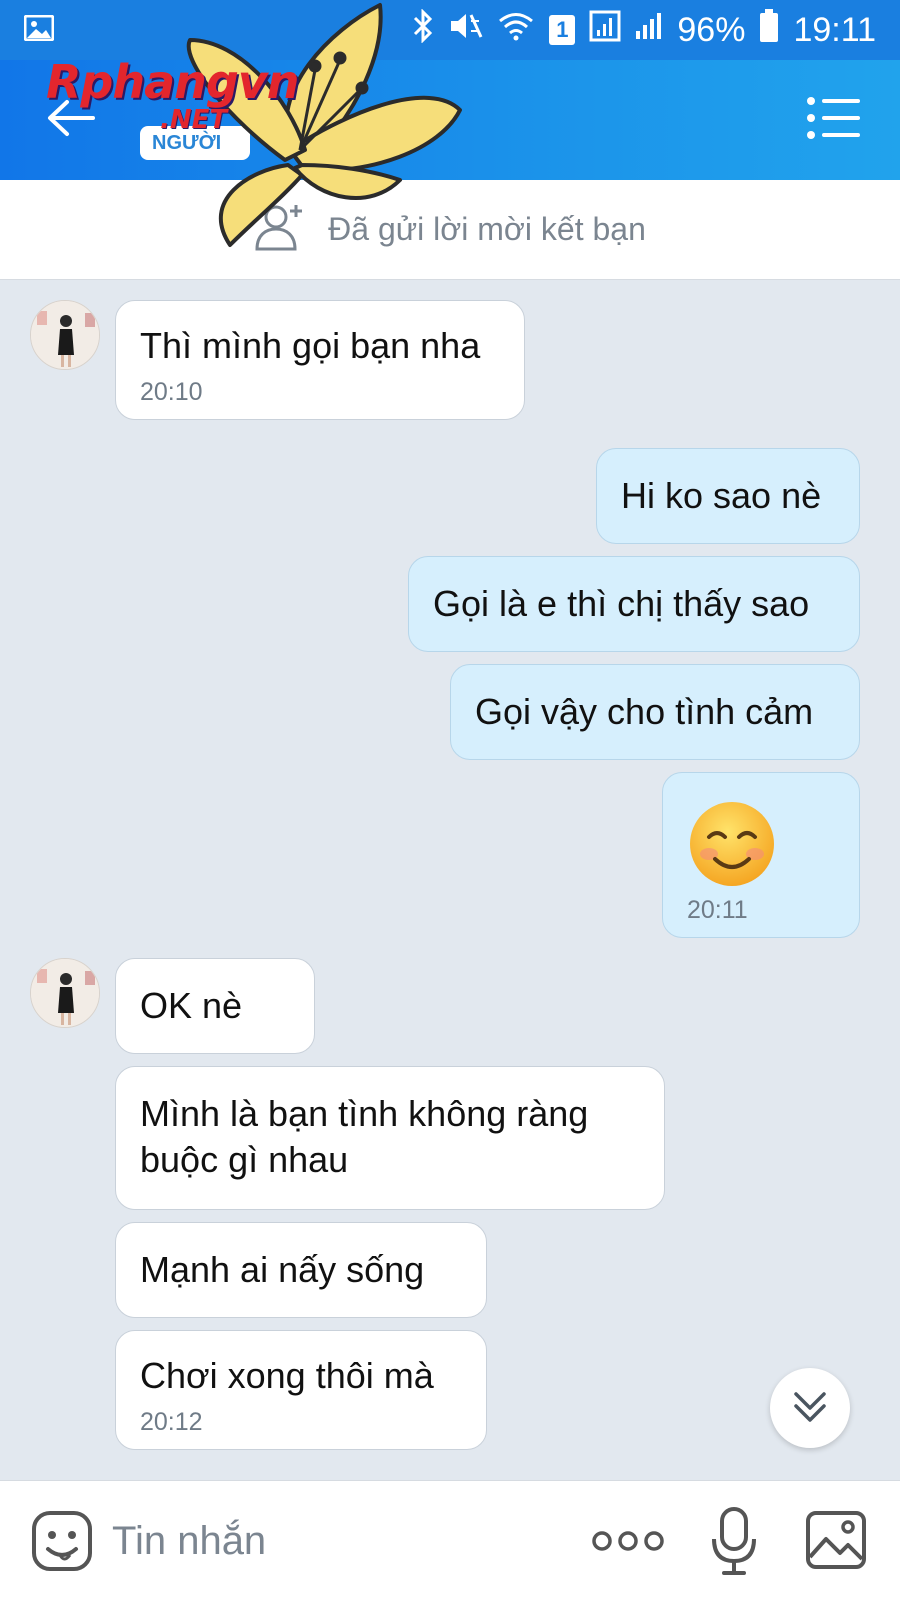  Describe the element at coordinates (282, 1269) in the screenshot. I see `message-text: Mạnh ai nấy sống` at that location.